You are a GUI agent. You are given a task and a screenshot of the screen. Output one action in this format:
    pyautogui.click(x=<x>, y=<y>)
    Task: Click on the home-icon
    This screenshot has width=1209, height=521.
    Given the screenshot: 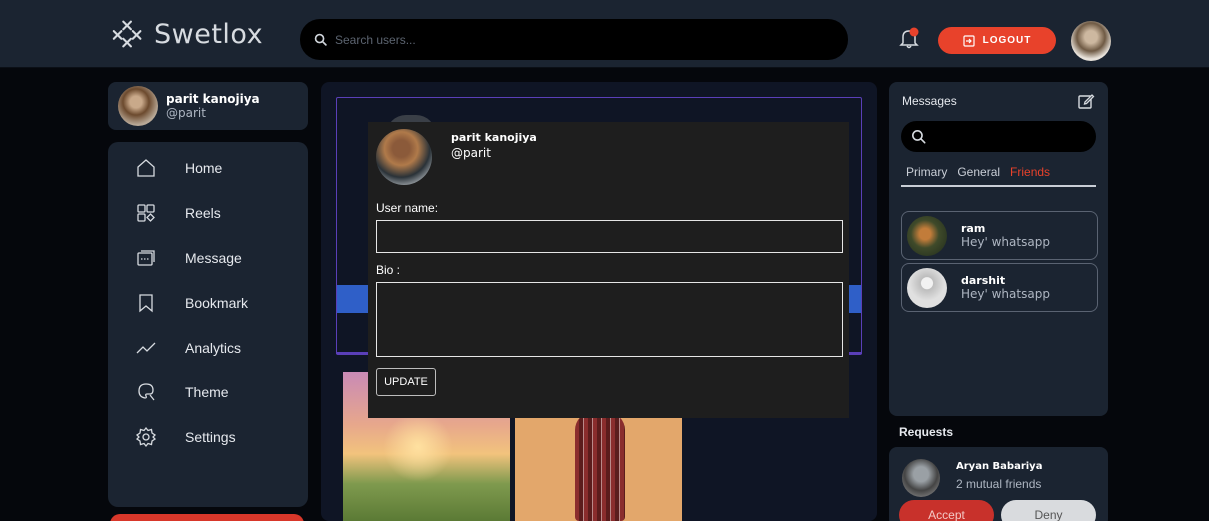 What is the action you would take?
    pyautogui.click(x=146, y=168)
    